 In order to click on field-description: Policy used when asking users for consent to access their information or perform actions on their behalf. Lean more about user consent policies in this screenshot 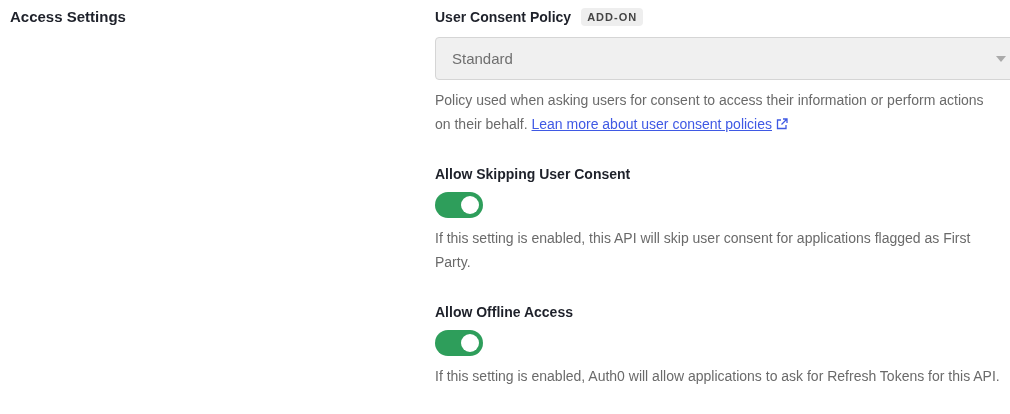, I will do `click(710, 112)`.